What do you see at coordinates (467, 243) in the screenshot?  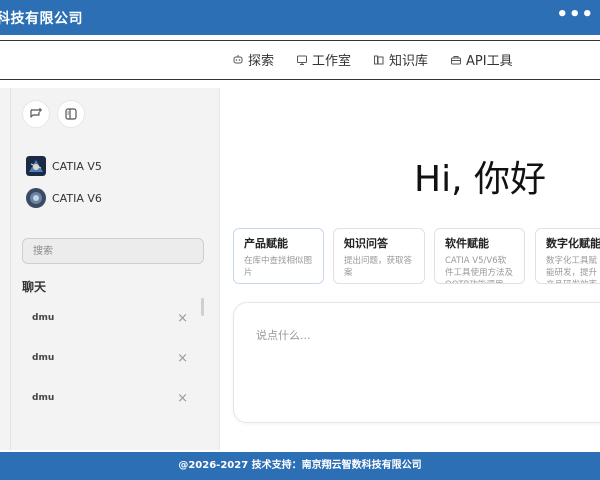 I see `card-title: 软件赋能` at bounding box center [467, 243].